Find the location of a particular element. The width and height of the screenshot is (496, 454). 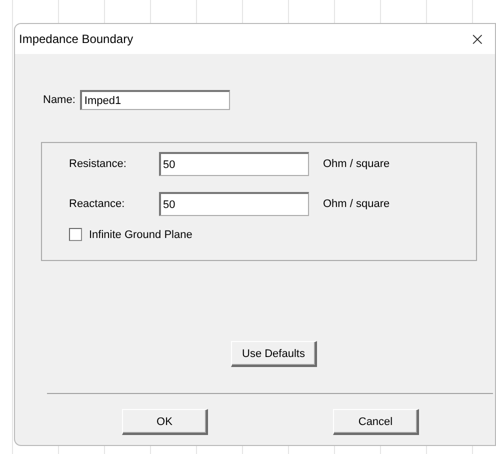

ok-button: OK is located at coordinates (165, 422).